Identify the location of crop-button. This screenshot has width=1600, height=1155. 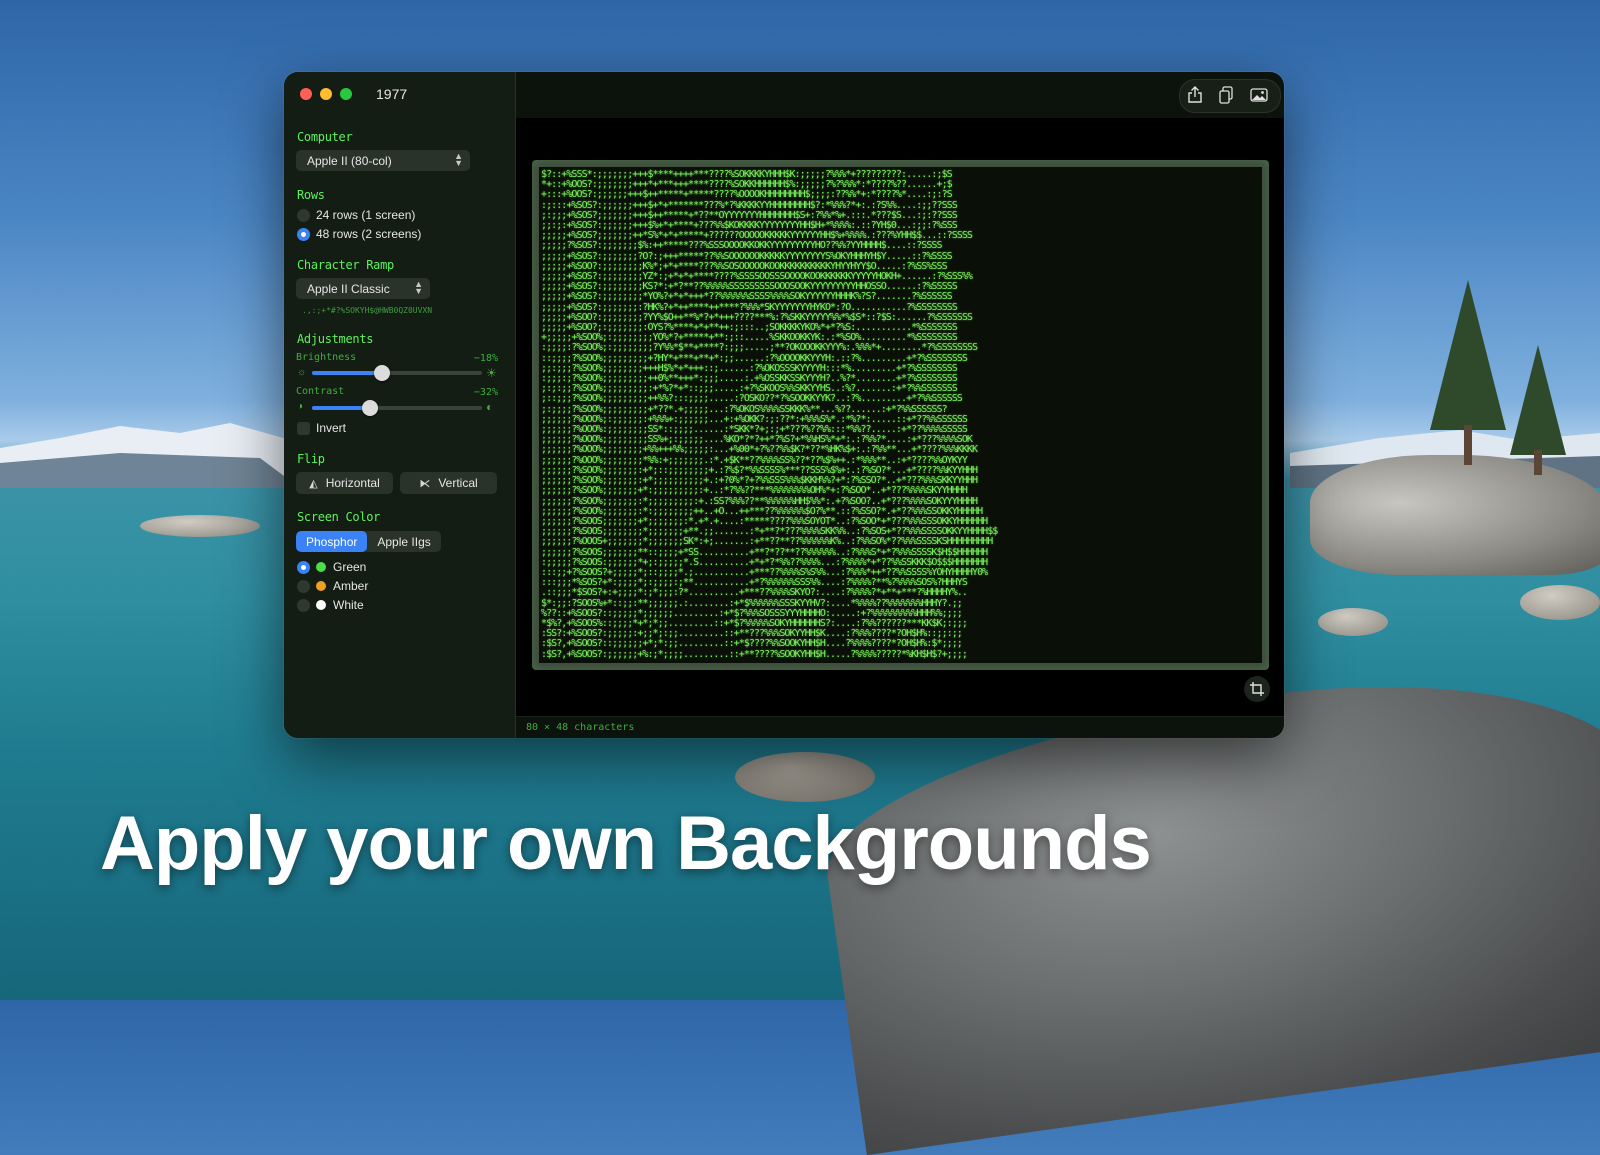
(1257, 689).